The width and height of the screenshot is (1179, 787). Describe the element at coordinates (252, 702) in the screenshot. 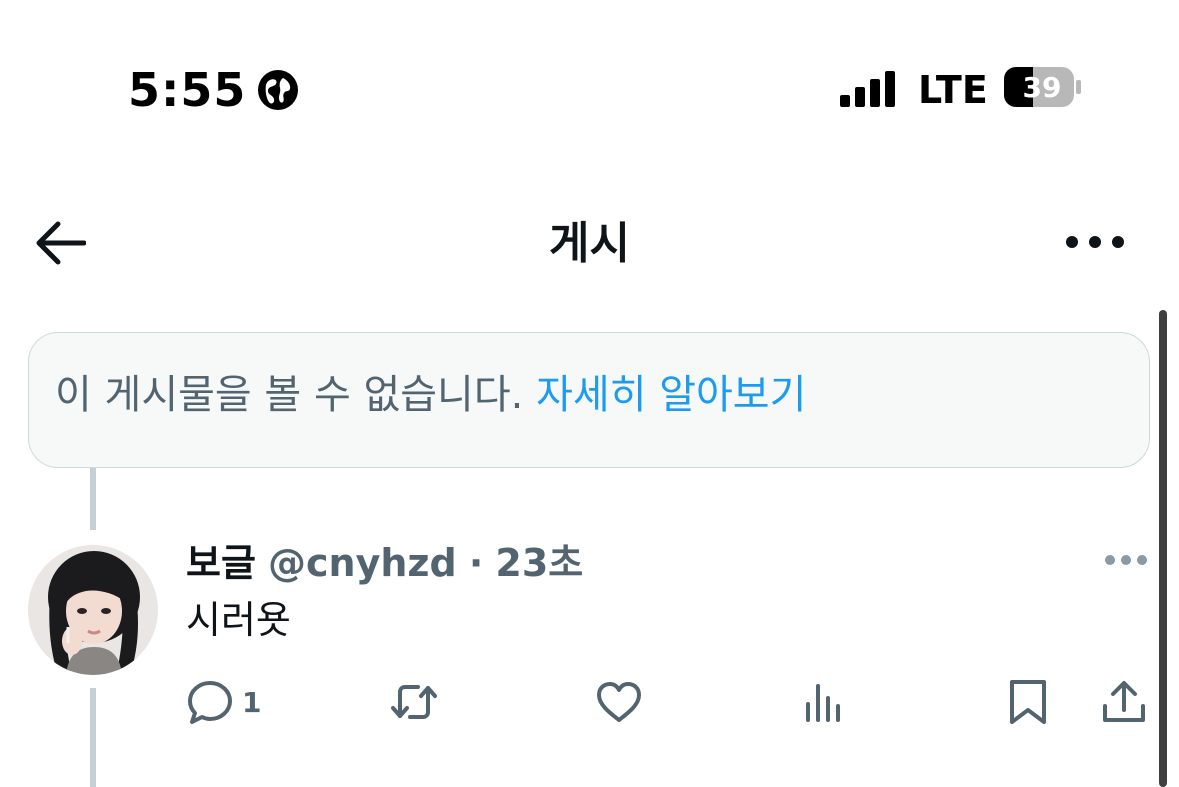

I see `reply-count: 1` at that location.